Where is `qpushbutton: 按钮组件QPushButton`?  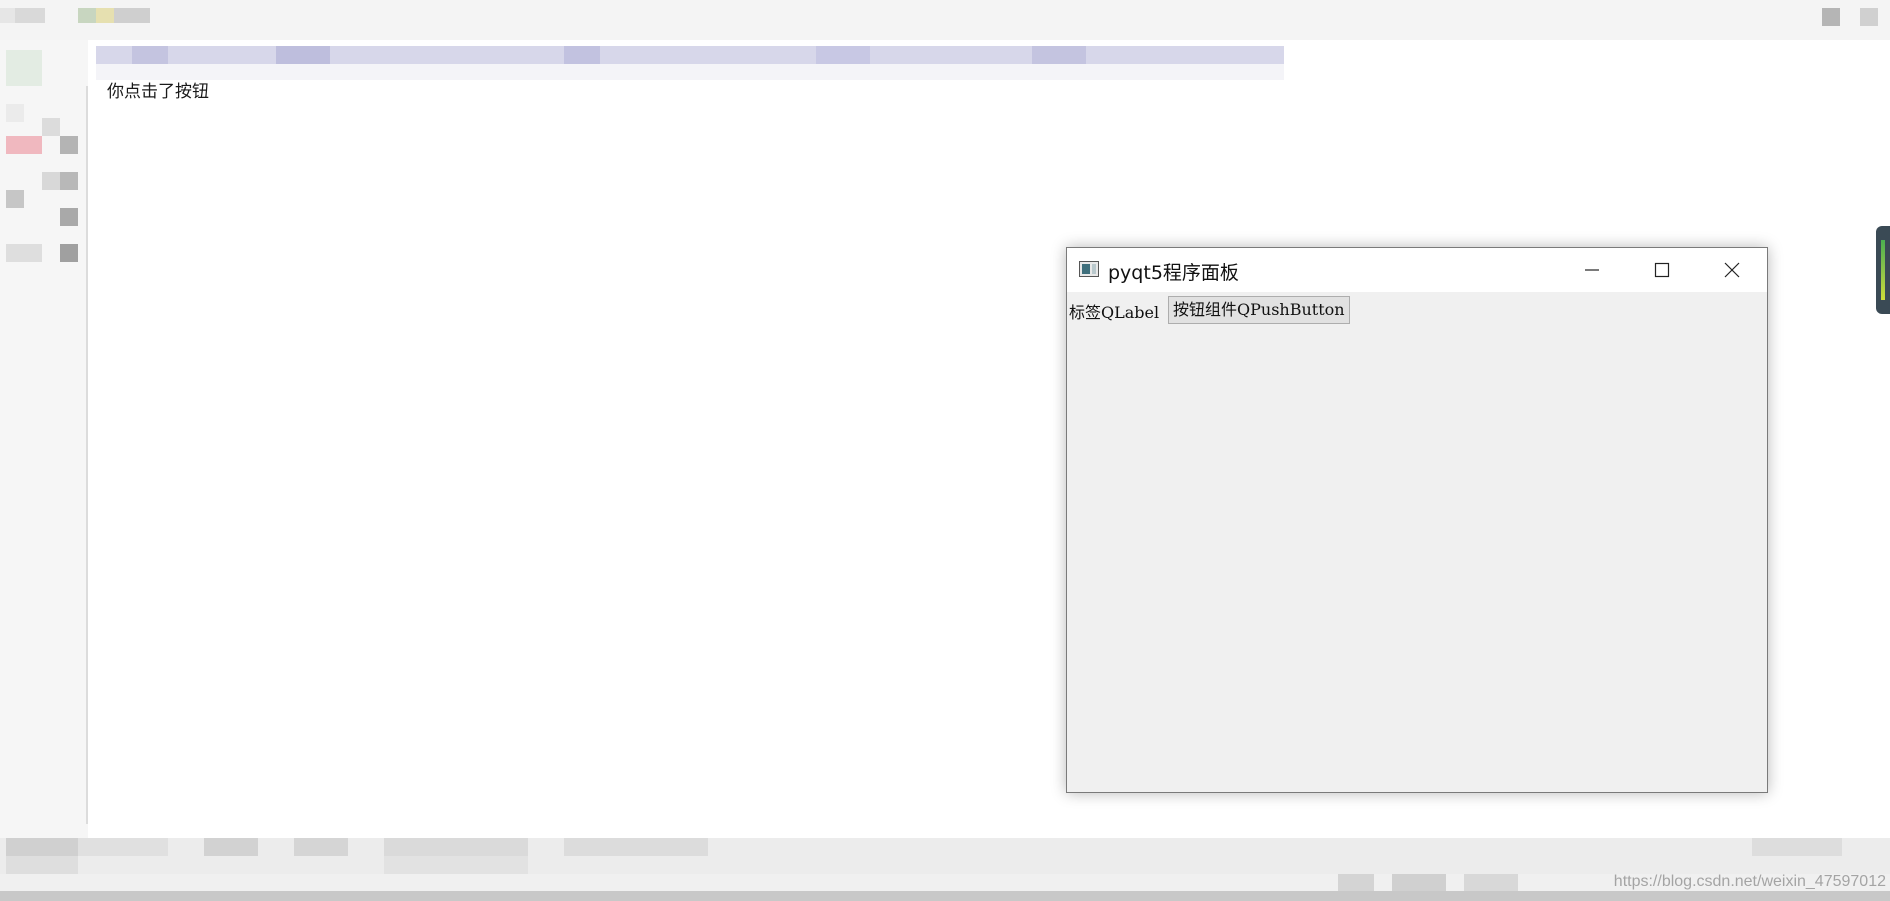 qpushbutton: 按钮组件QPushButton is located at coordinates (1259, 310).